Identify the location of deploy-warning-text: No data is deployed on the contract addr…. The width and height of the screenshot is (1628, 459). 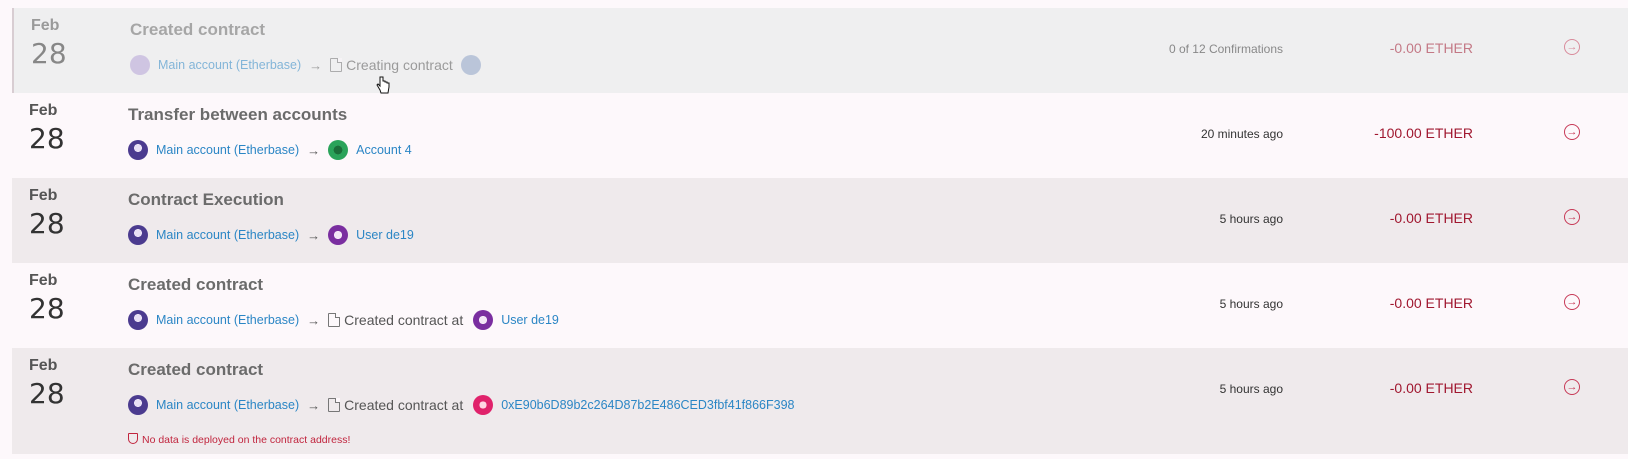
(246, 440).